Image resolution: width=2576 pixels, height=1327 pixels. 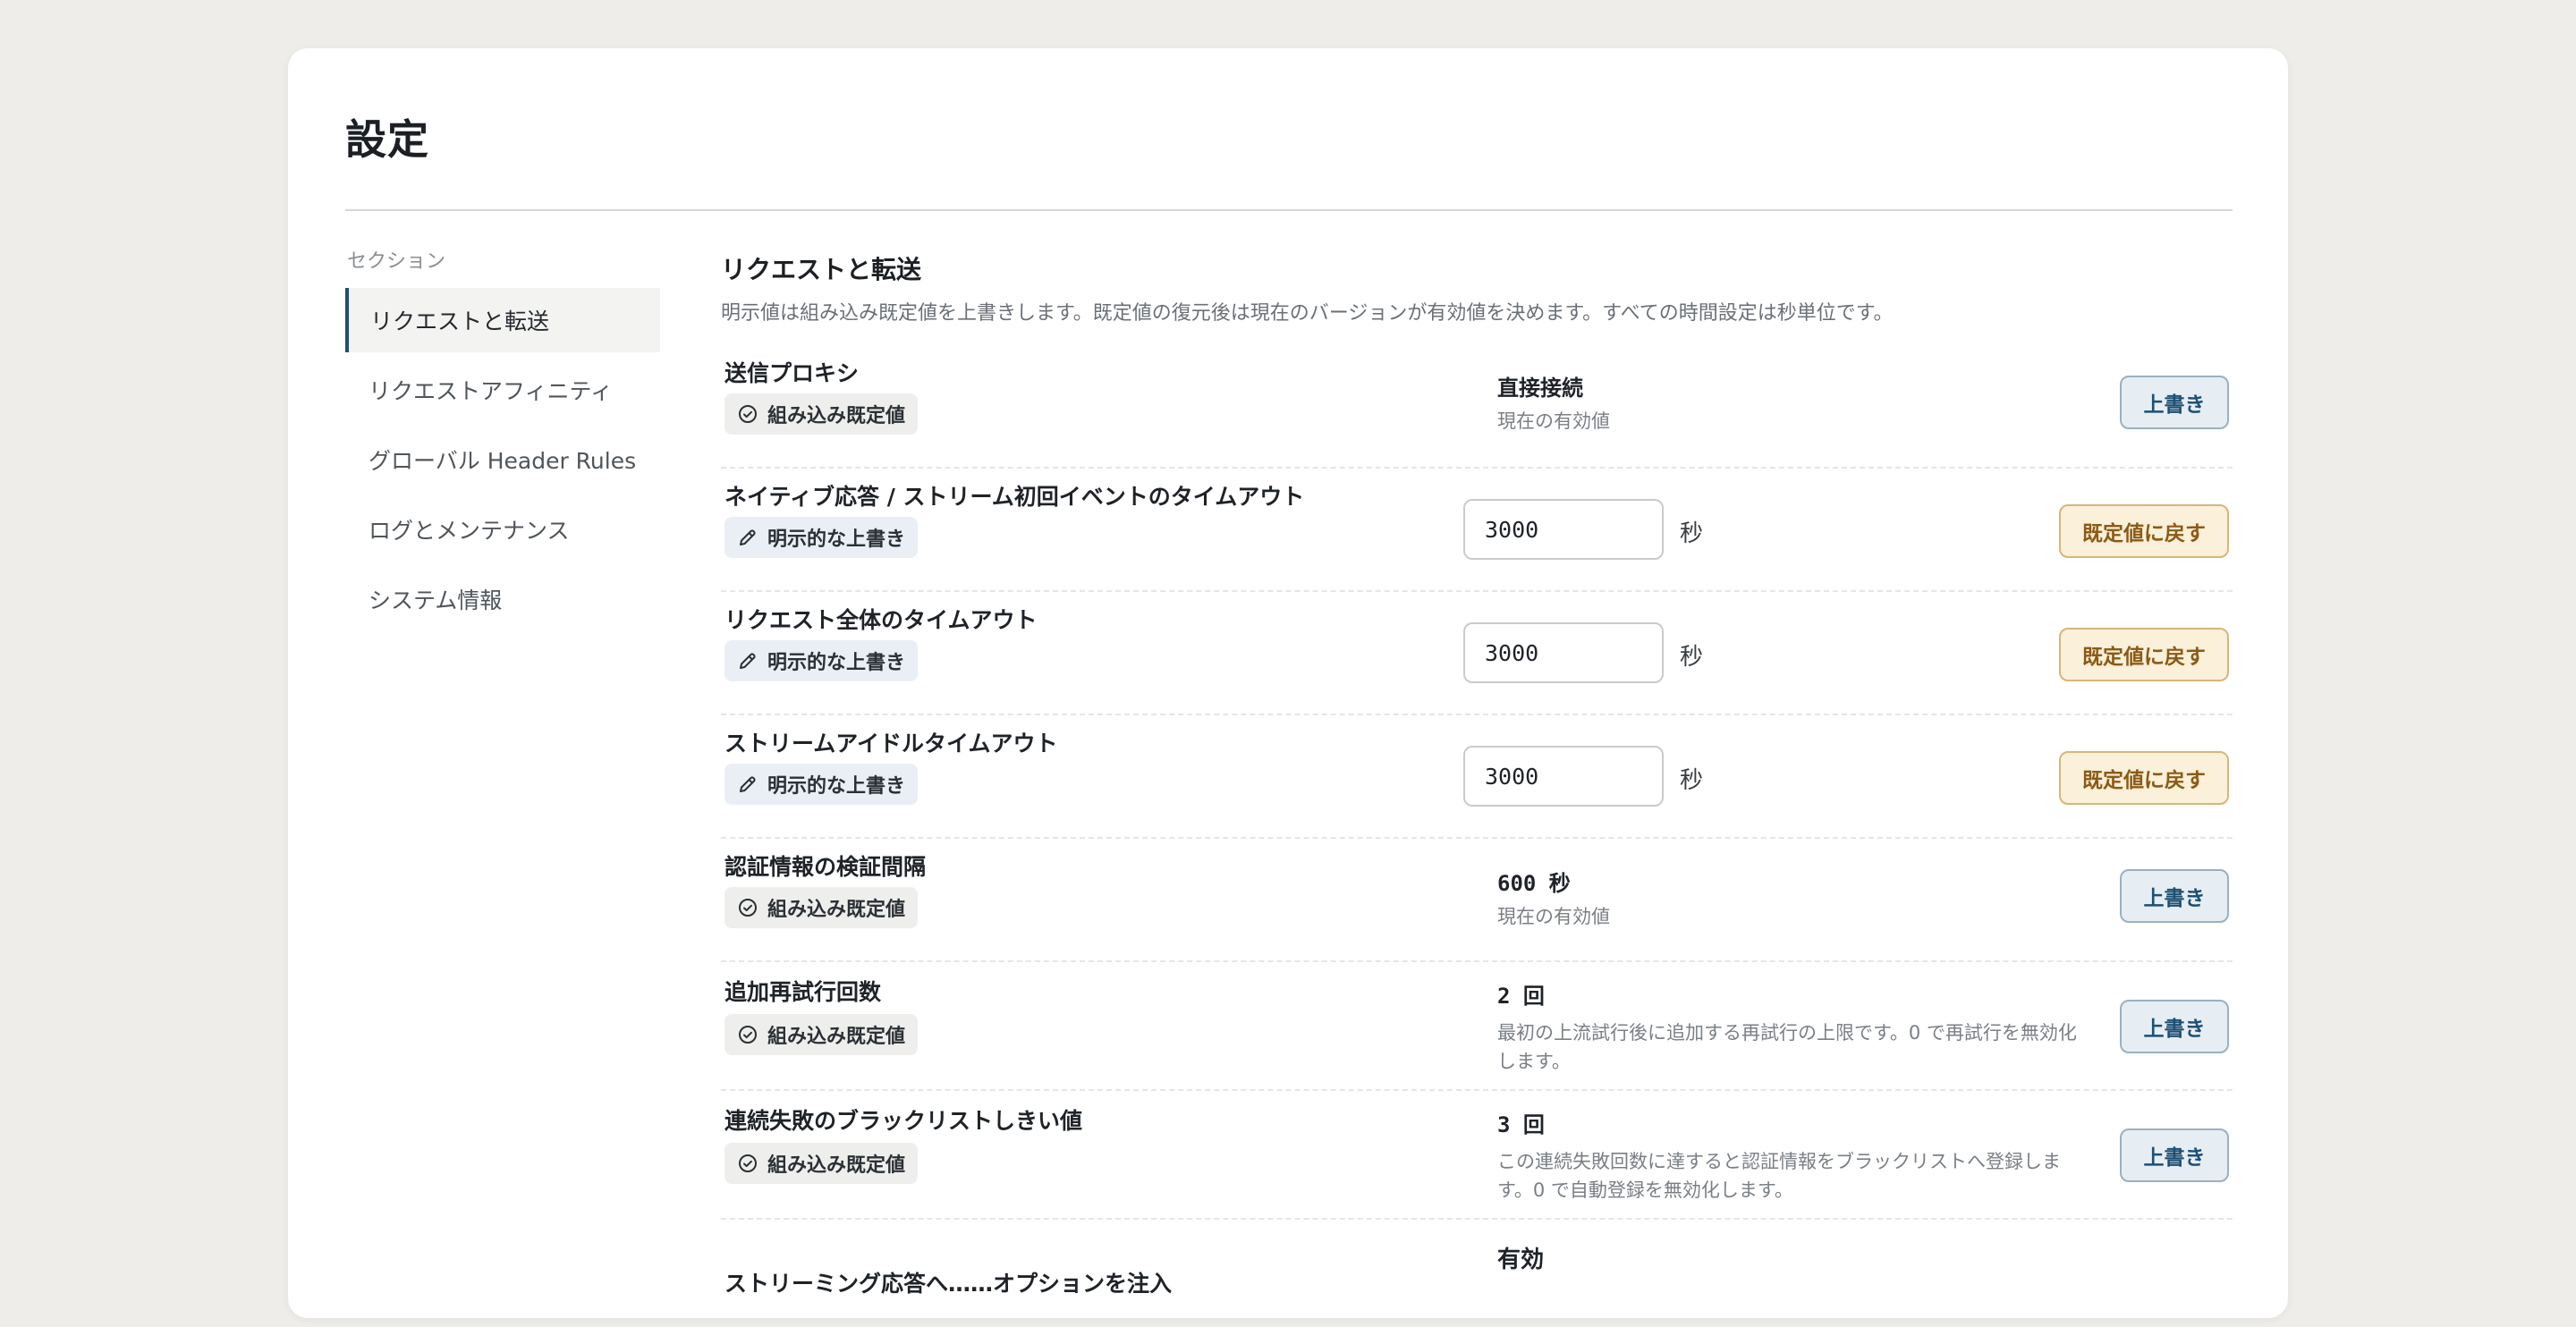 What do you see at coordinates (1792, 898) in the screenshot?
I see `effective-value: 600 秒 現在の有効値` at bounding box center [1792, 898].